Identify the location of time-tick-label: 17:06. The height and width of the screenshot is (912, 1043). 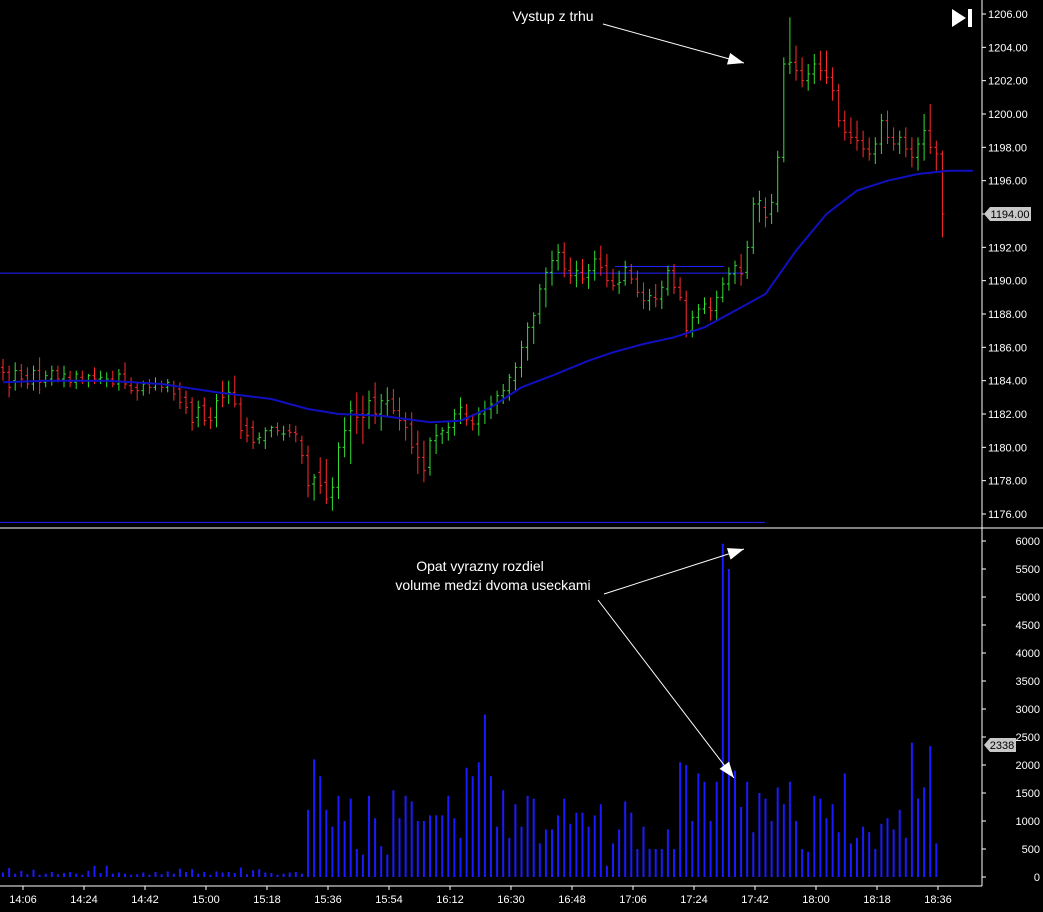
(633, 900).